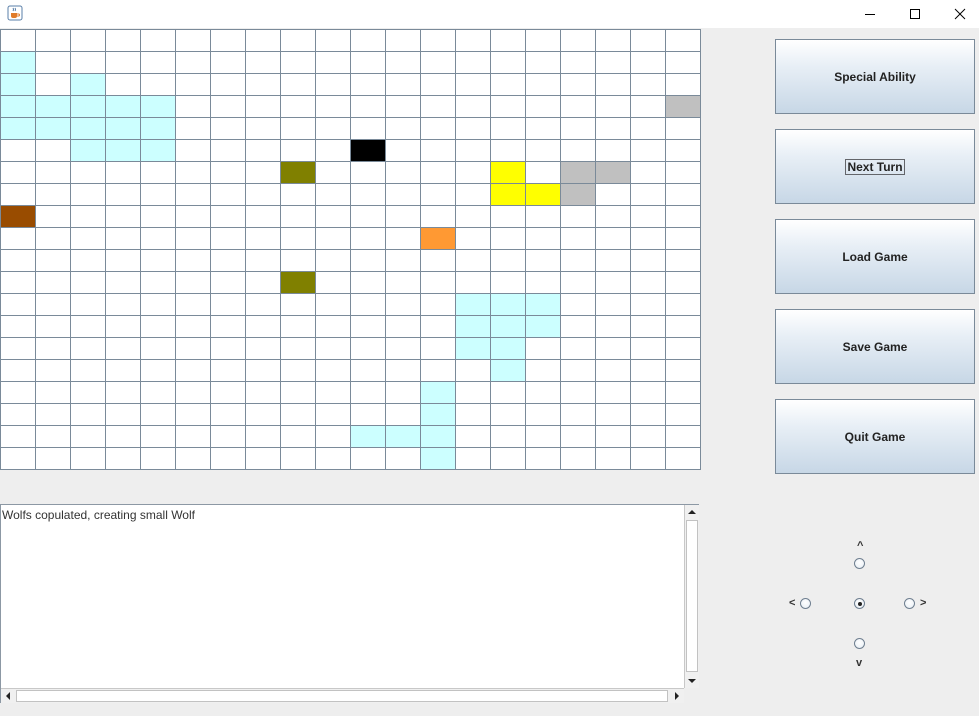 Image resolution: width=979 pixels, height=716 pixels. What do you see at coordinates (342, 696) in the screenshot?
I see `horizontal-scroll-thumb` at bounding box center [342, 696].